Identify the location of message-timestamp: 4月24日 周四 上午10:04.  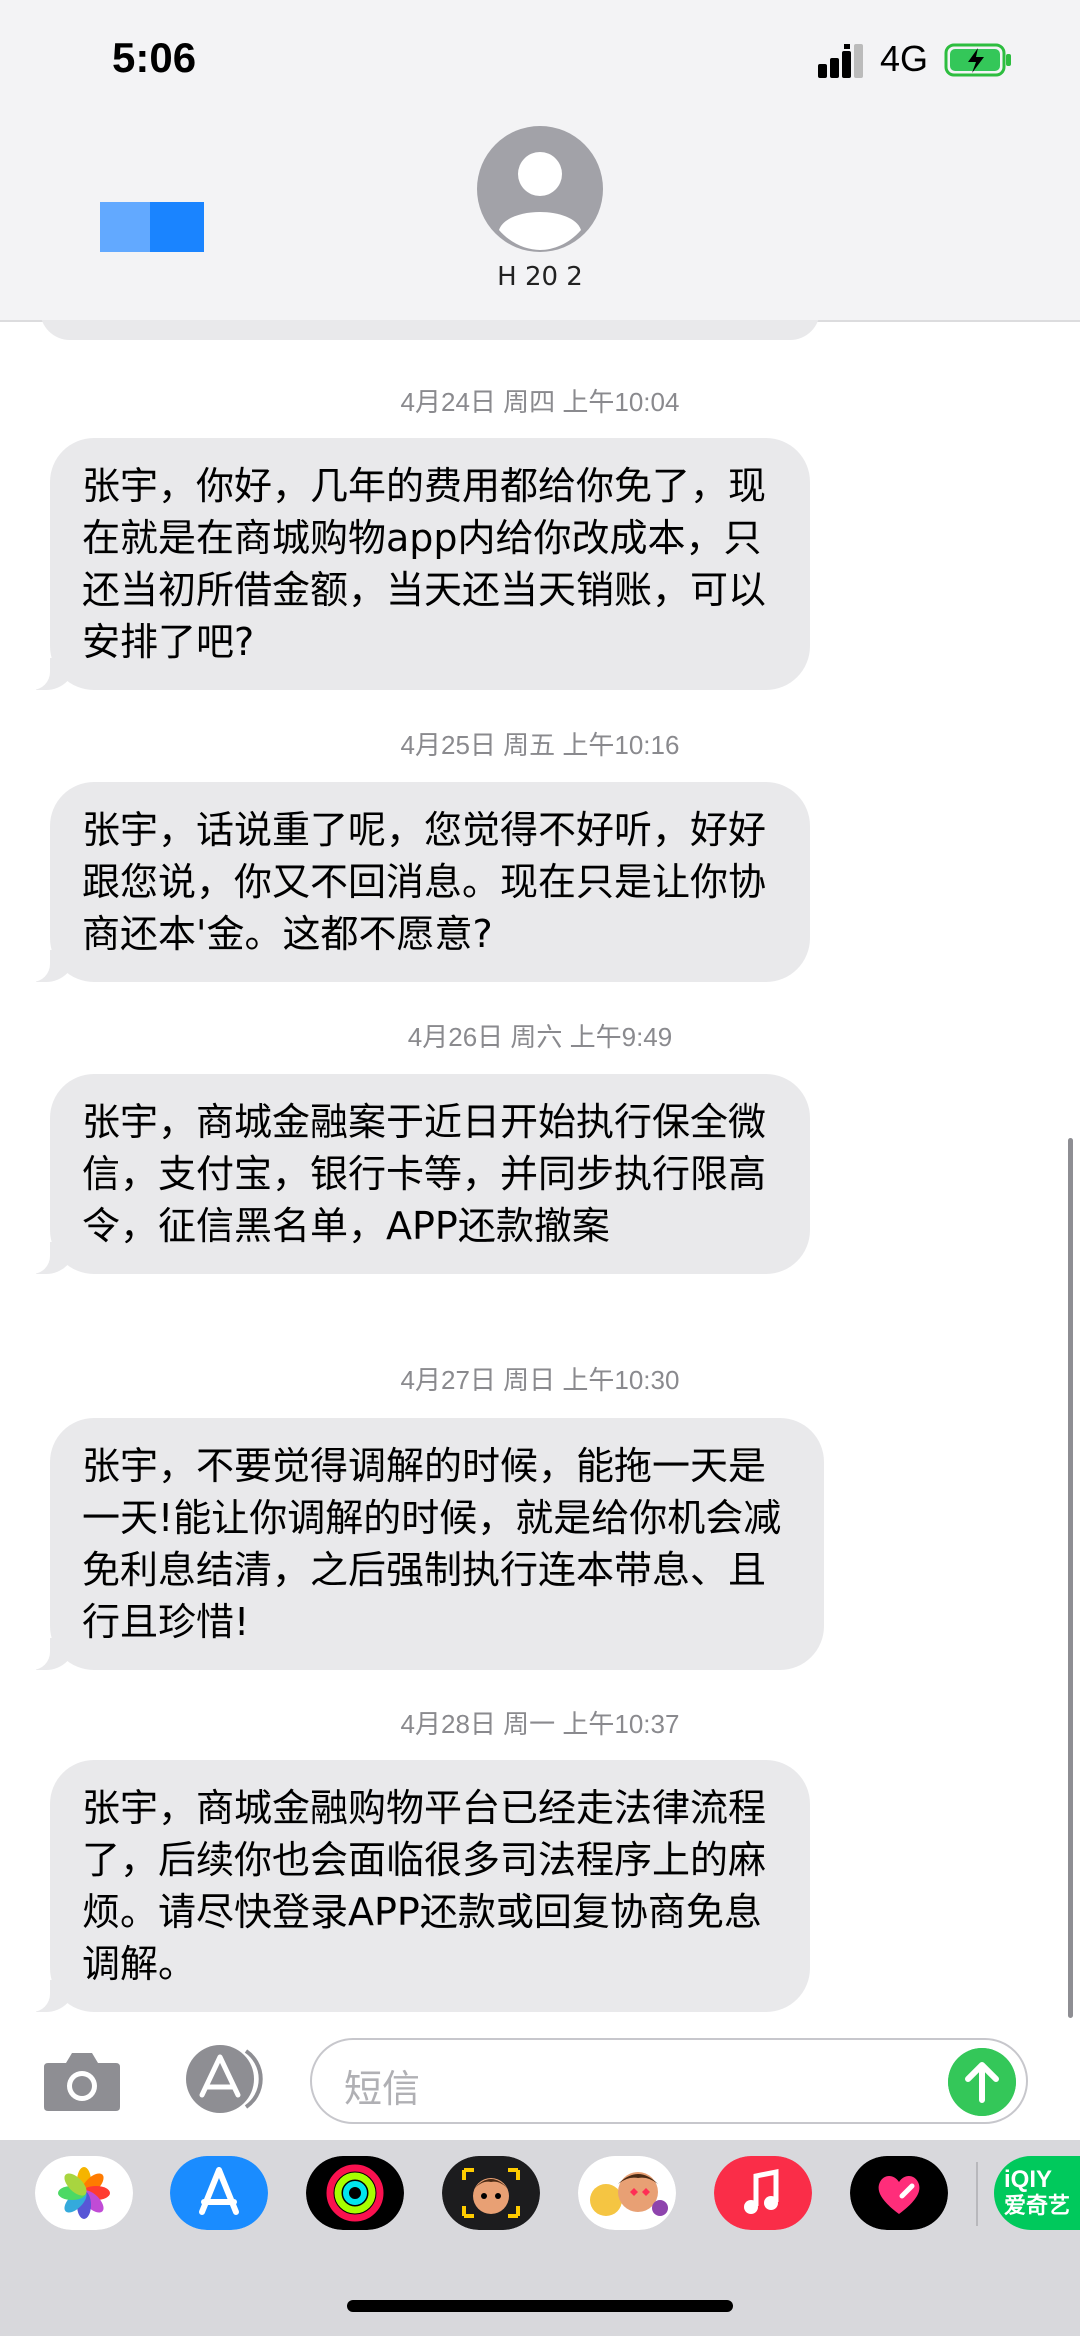
(540, 402).